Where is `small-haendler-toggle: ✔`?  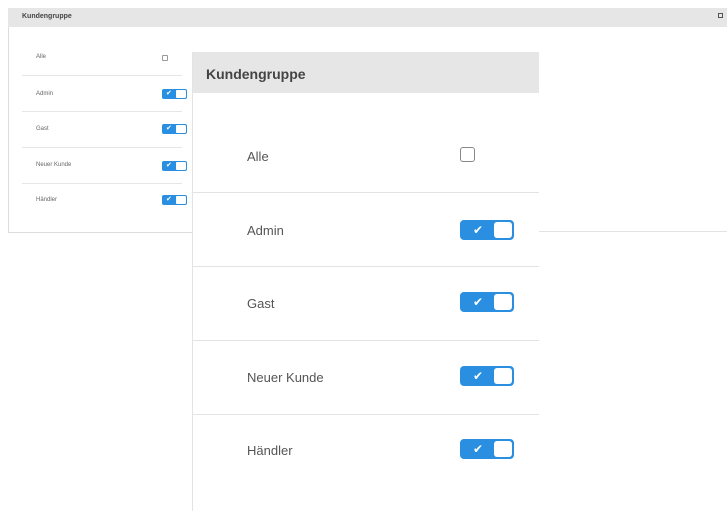
small-haendler-toggle: ✔ is located at coordinates (174, 200).